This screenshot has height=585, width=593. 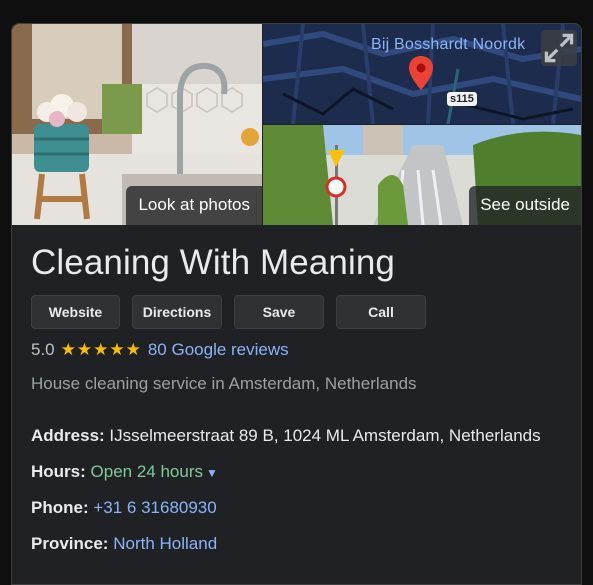 I want to click on website-button: Website, so click(x=75, y=312).